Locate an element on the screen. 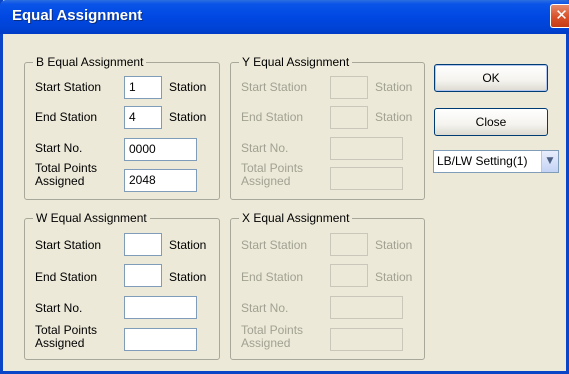 This screenshot has width=569, height=374. lb-lw-setting-value: LB/LW Setting(1) is located at coordinates (482, 161).